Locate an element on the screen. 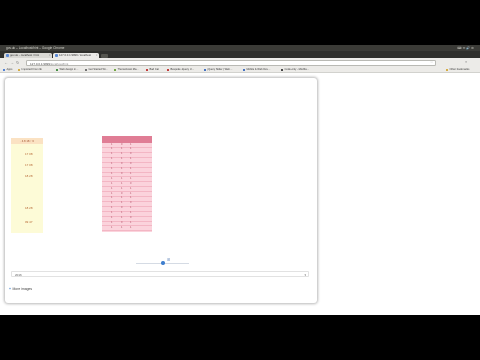 Image resolution: width=480 pixels, height=360 pixels. left-column-header: · 4.8 18 ↑ 6 is located at coordinates (27, 140).